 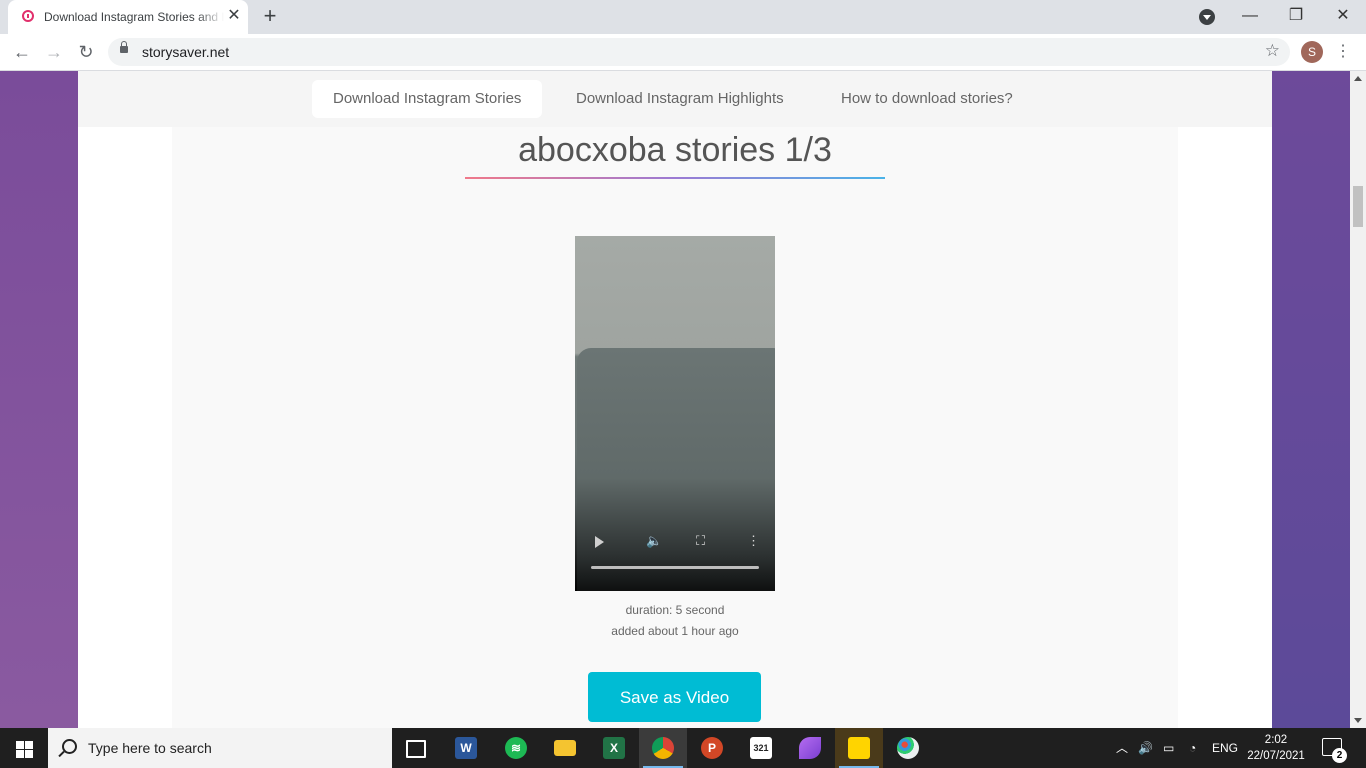 I want to click on windows-start-icon, so click(x=24, y=748).